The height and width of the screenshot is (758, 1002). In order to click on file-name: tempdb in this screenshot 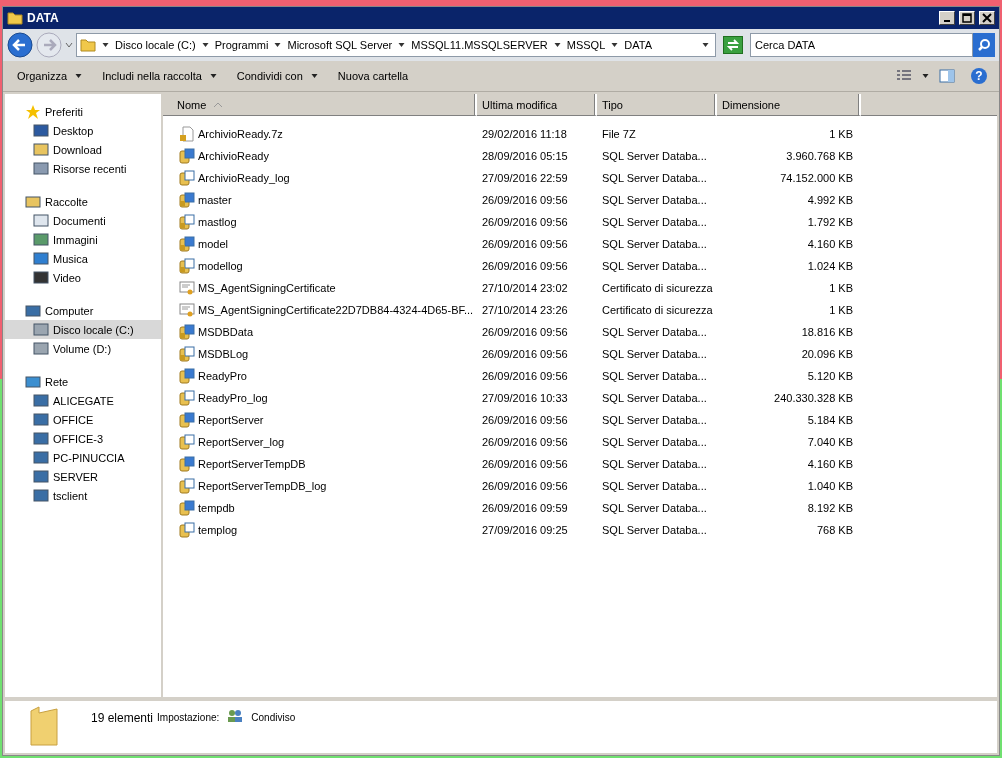, I will do `click(216, 508)`.